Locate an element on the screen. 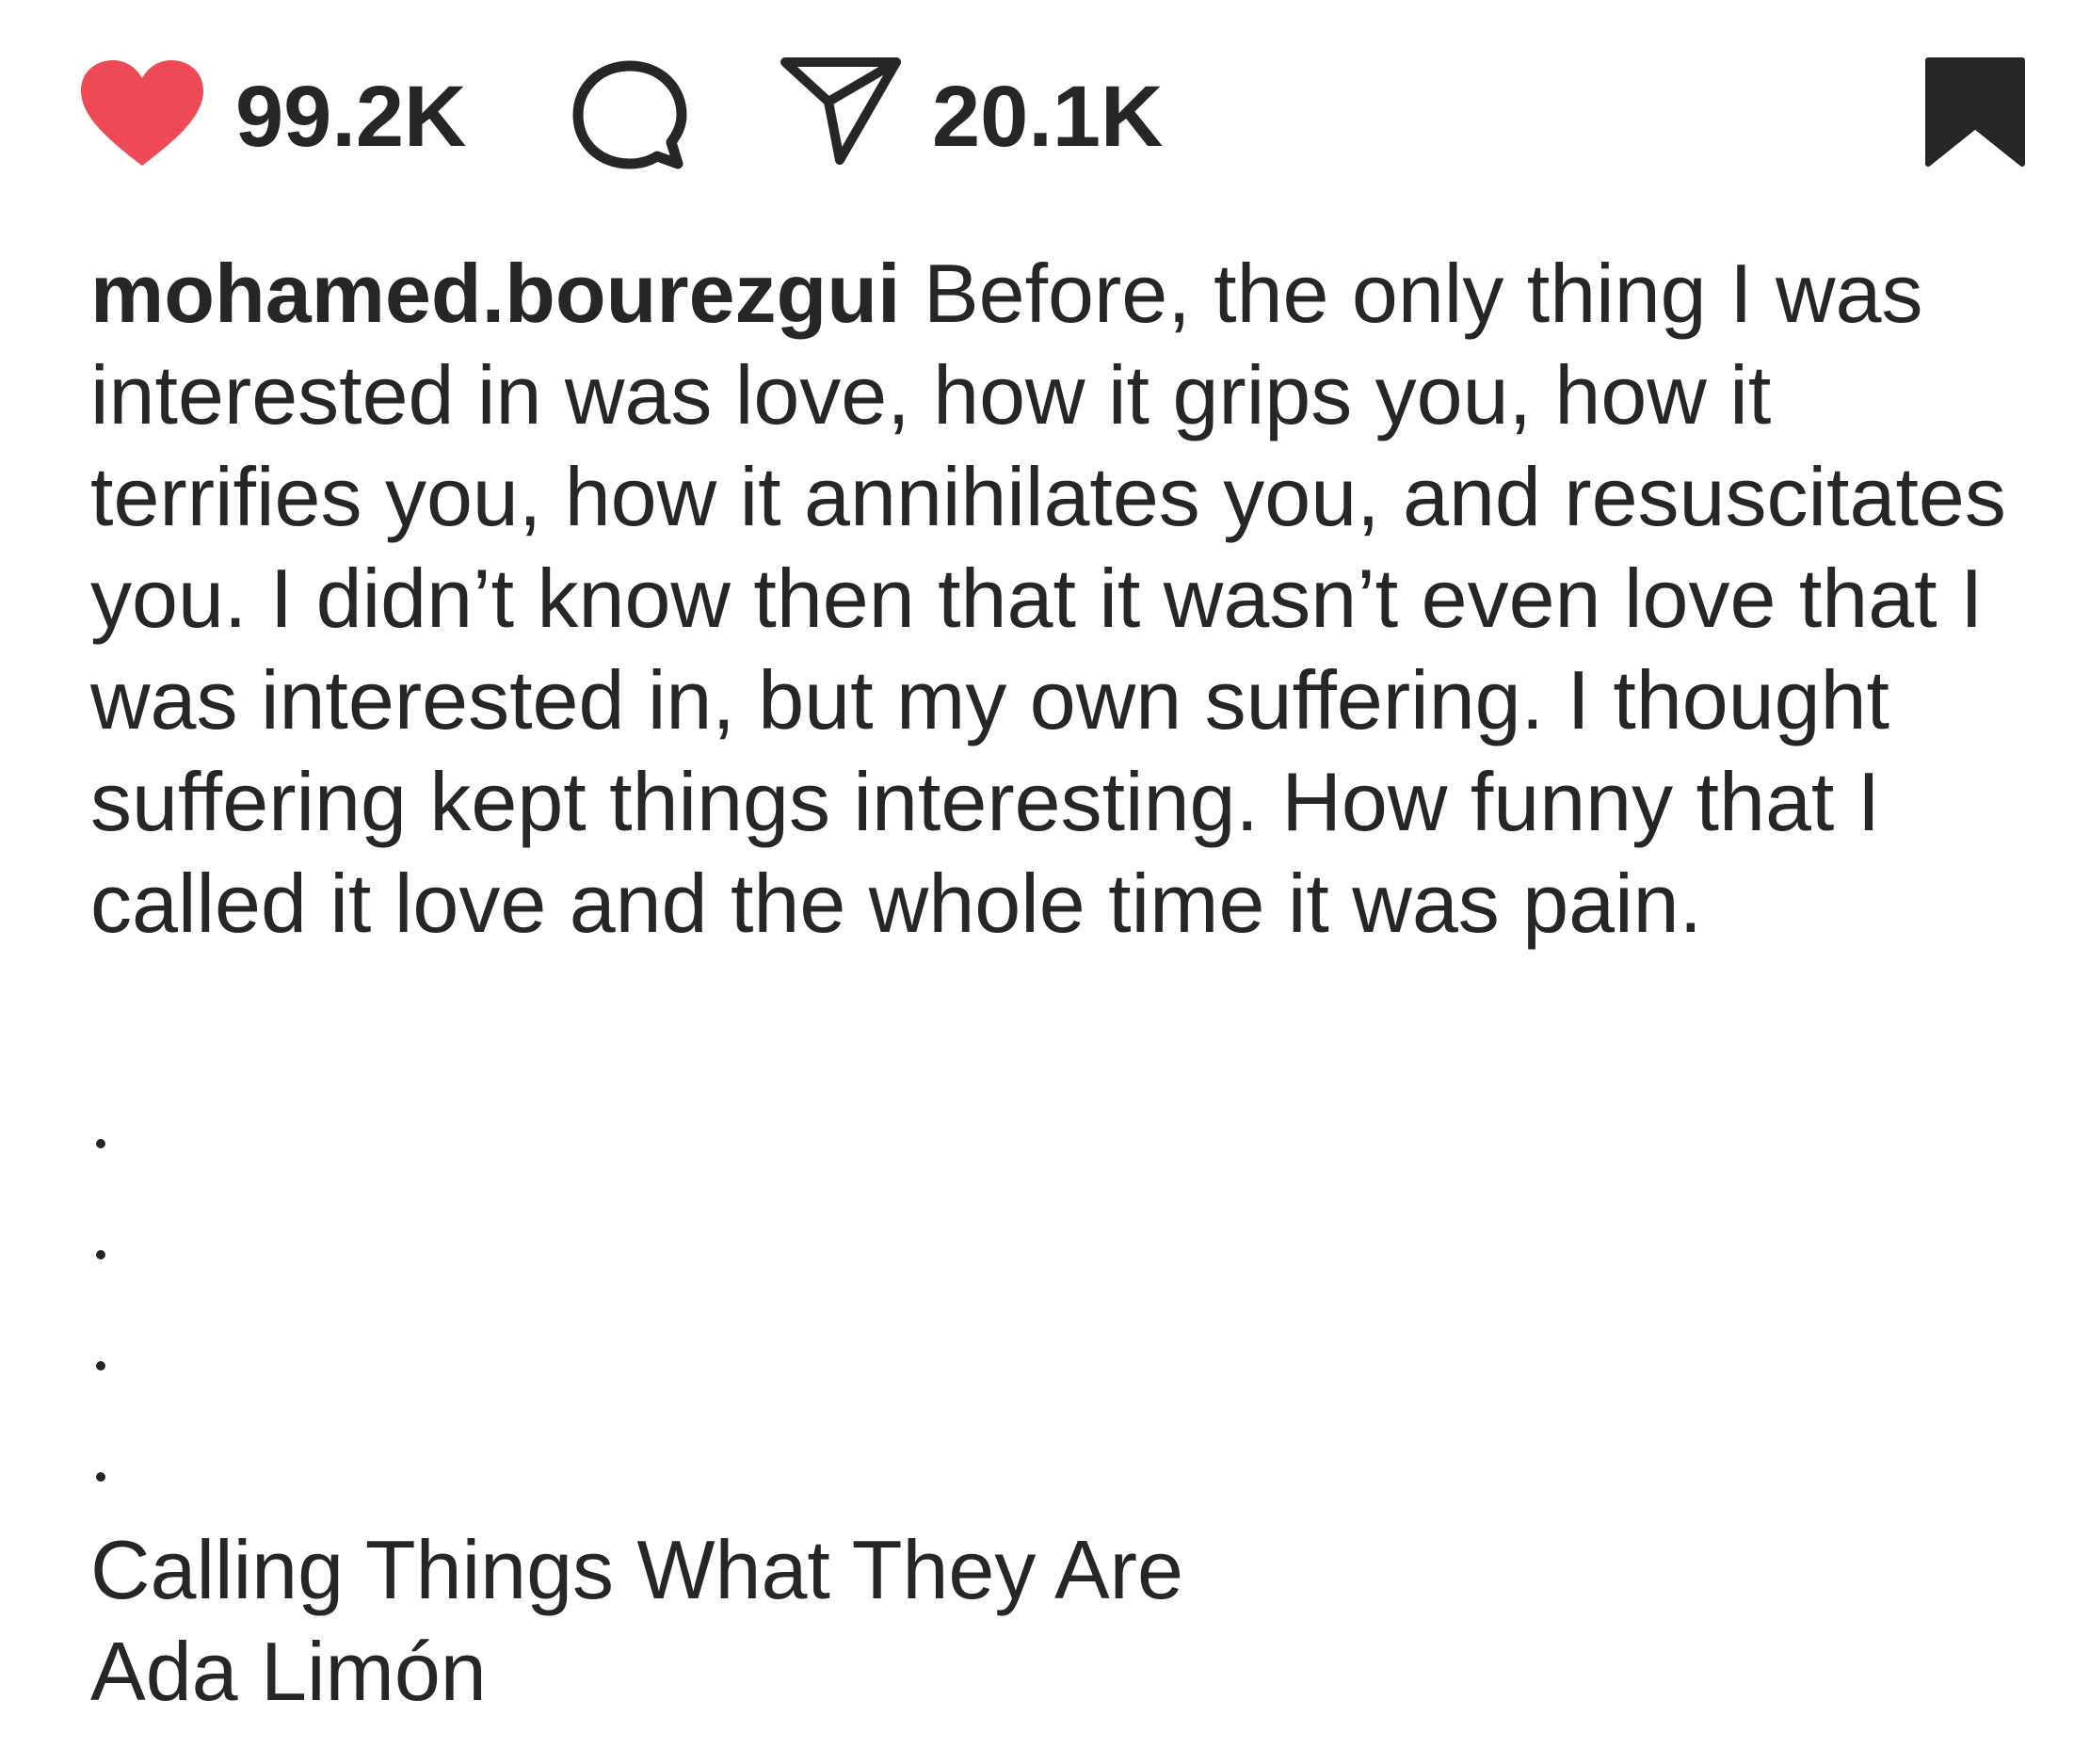  action-bar: 99.2K 20.1K is located at coordinates (1045, 108).